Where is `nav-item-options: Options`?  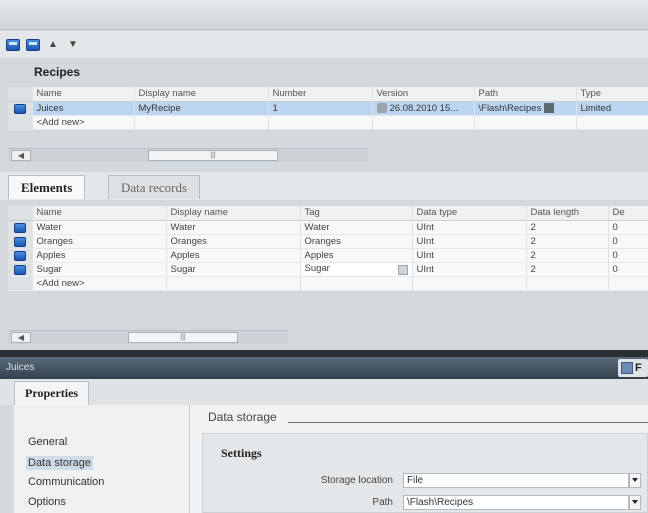
nav-item-options: Options is located at coordinates (47, 502).